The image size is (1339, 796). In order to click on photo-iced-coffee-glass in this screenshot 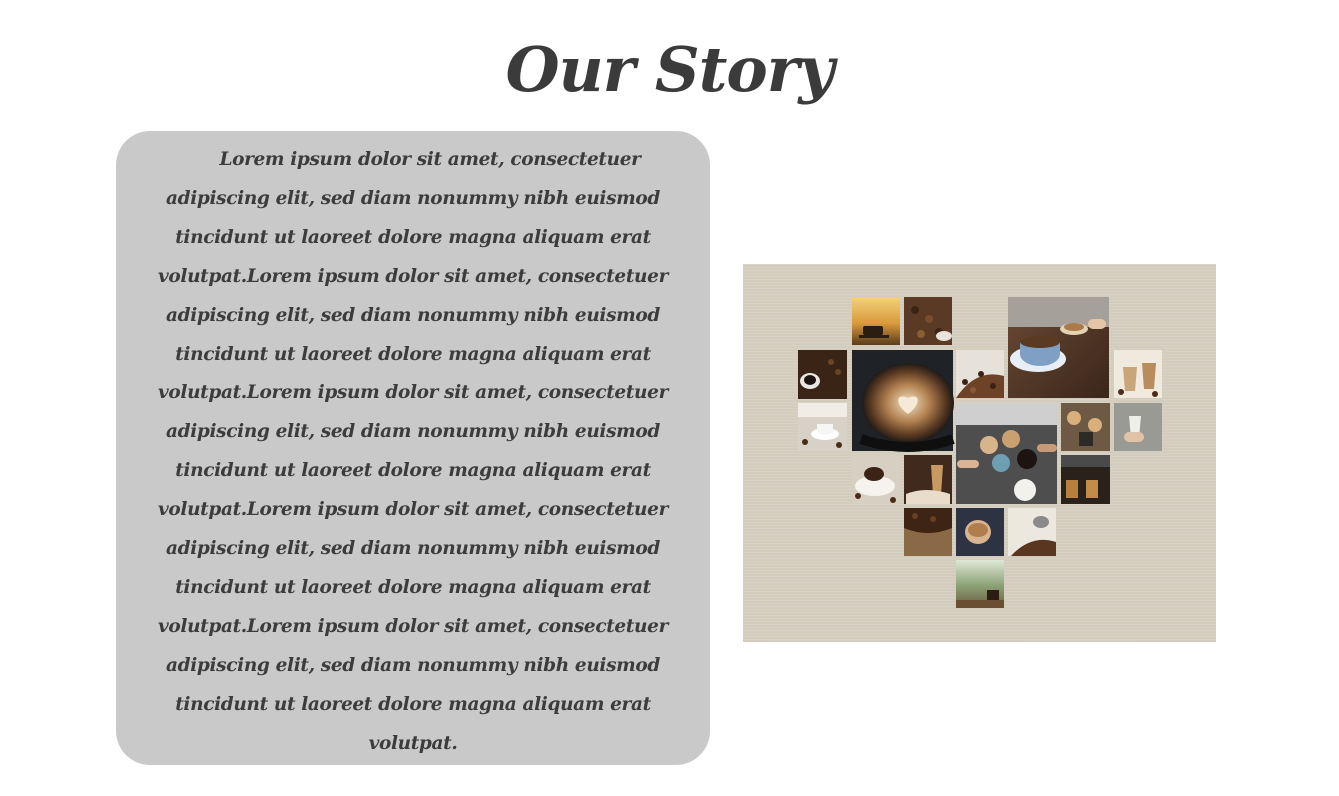, I will do `click(928, 479)`.